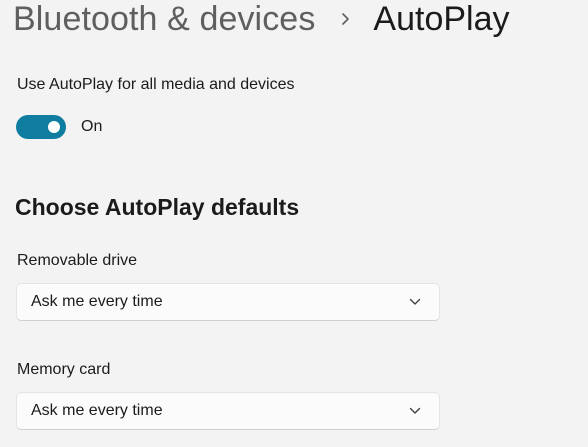 This screenshot has width=588, height=447. Describe the element at coordinates (156, 84) in the screenshot. I see `autoplay-toggle-label: Use AutoPlay for all media and devices` at that location.